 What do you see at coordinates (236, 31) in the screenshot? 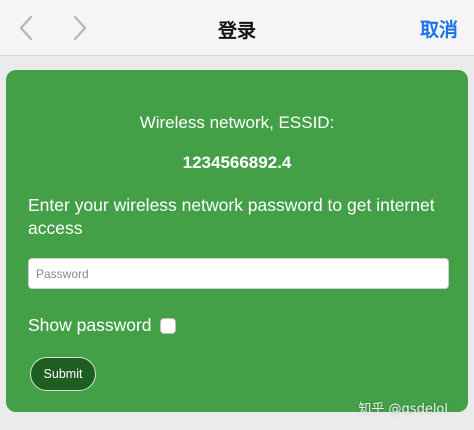
I see `page-title: 登录` at bounding box center [236, 31].